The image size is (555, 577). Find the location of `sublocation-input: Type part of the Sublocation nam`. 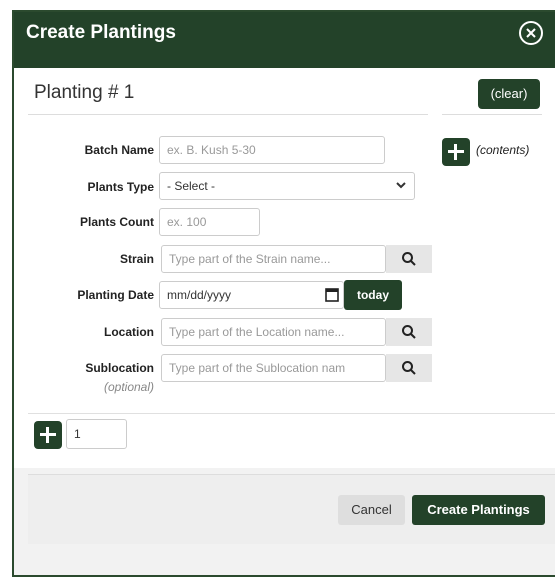

sublocation-input: Type part of the Sublocation nam is located at coordinates (273, 368).